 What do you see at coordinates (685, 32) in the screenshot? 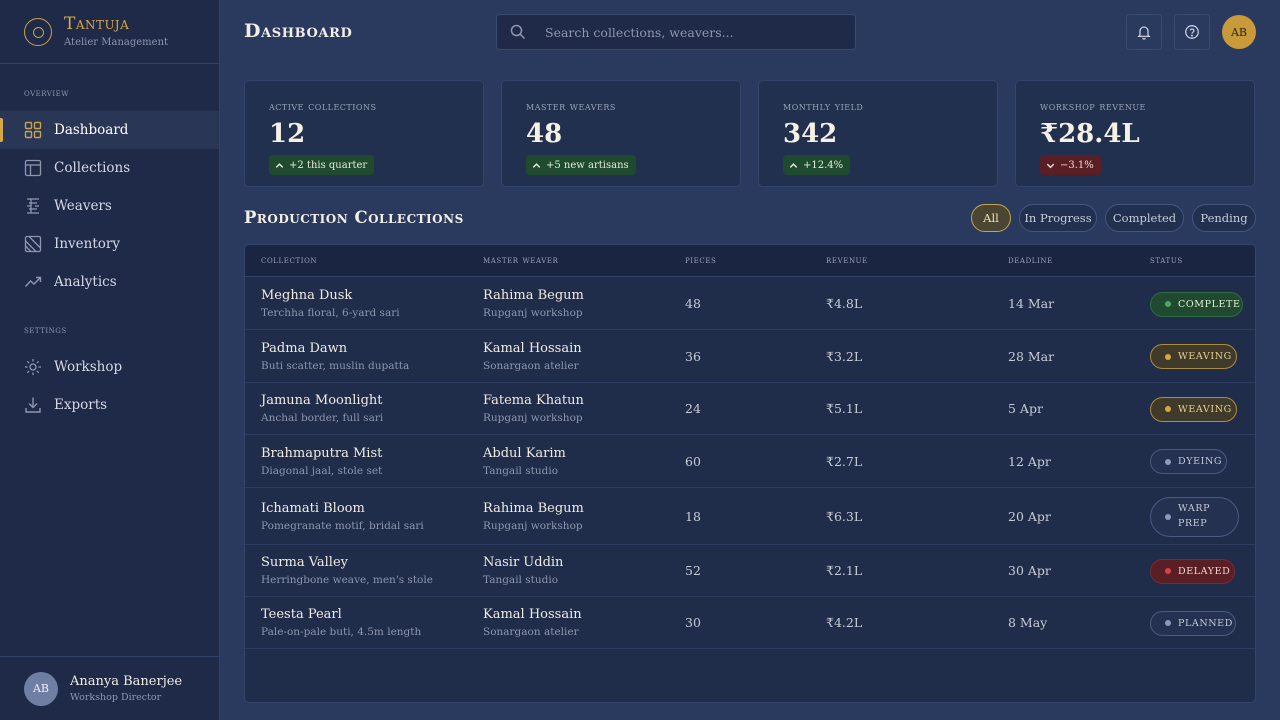
I see `search-input` at bounding box center [685, 32].